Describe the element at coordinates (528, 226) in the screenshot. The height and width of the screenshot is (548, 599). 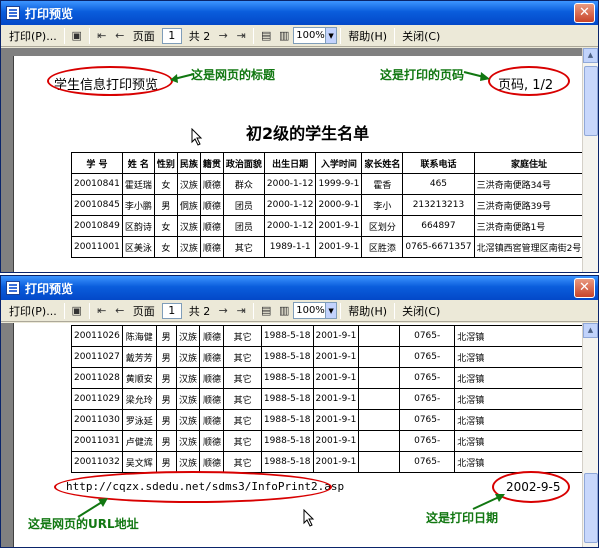
I see `table-cell: 三洪奇南便路1号` at that location.